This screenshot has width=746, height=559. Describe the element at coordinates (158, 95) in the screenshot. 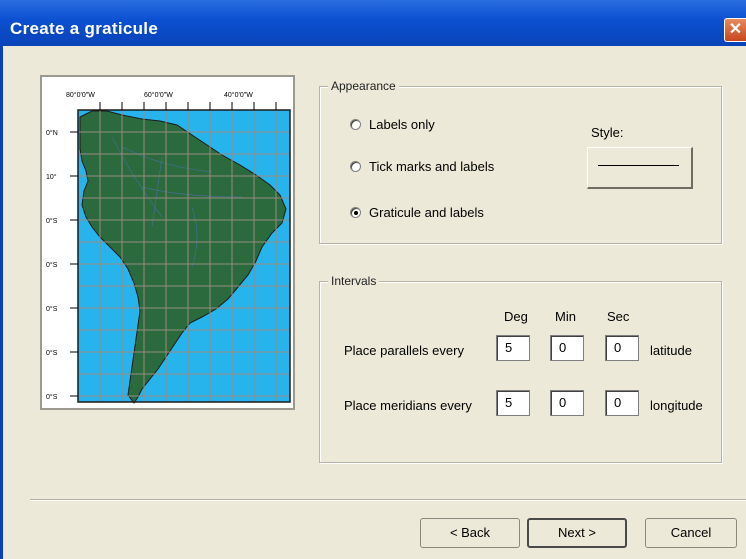

I see `top-label-2: 60°0'0"W` at that location.